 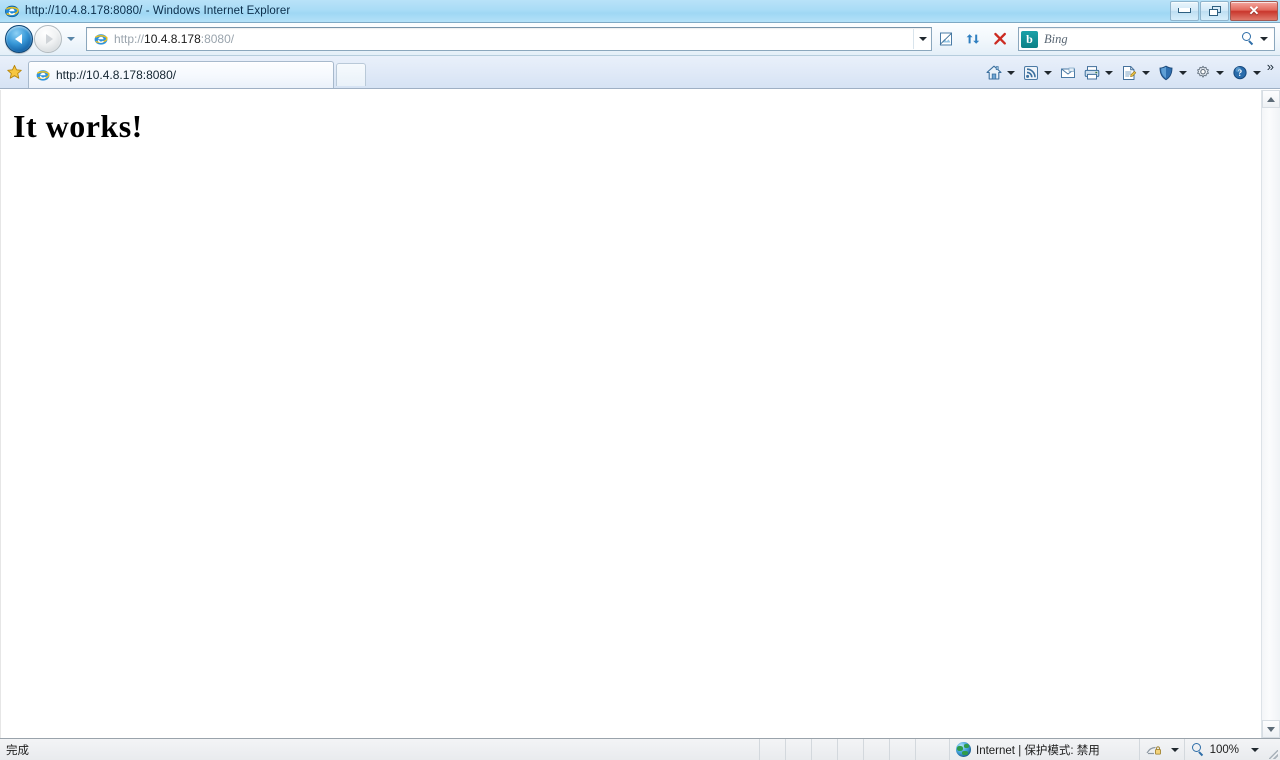 I want to click on zoom-control: 100%, so click(x=1223, y=749).